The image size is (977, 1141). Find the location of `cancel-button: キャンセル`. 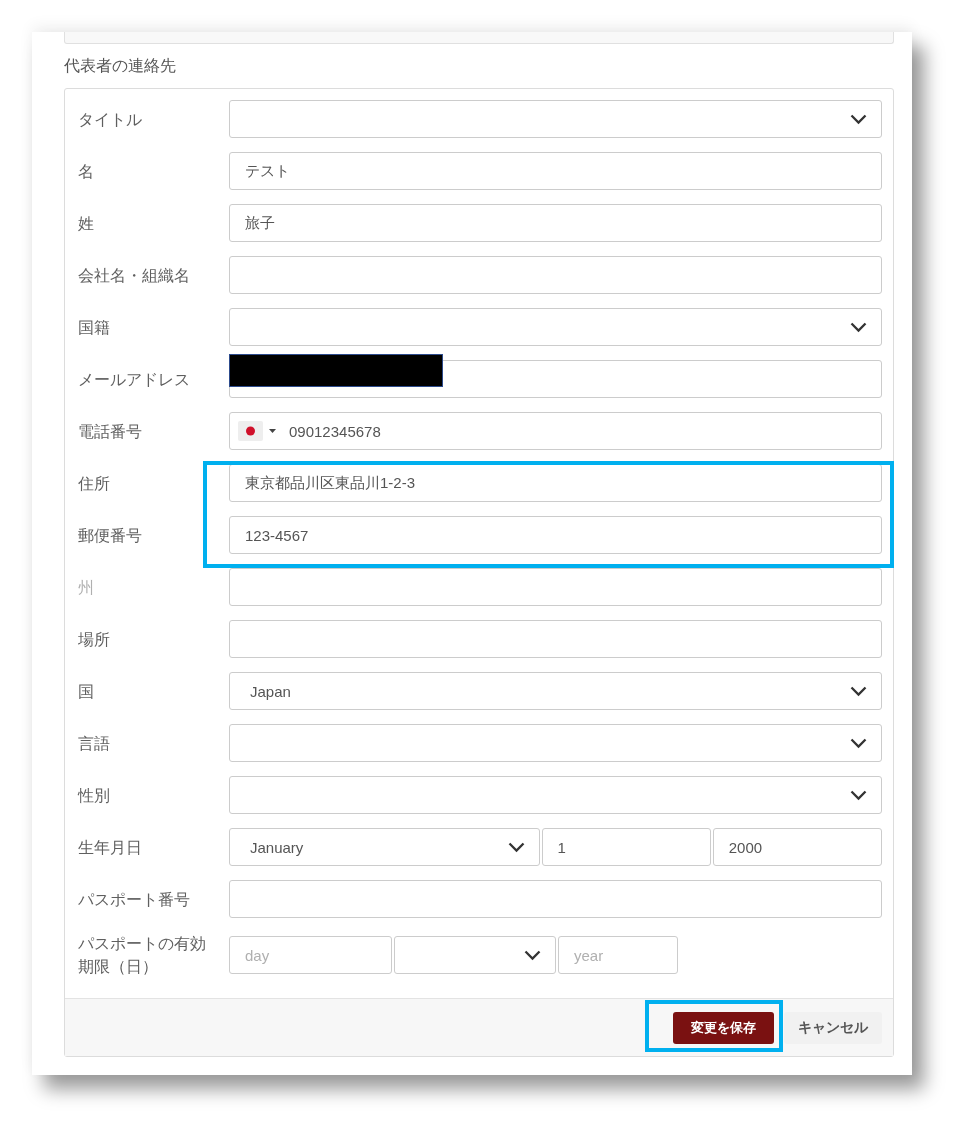

cancel-button: キャンセル is located at coordinates (833, 1027).